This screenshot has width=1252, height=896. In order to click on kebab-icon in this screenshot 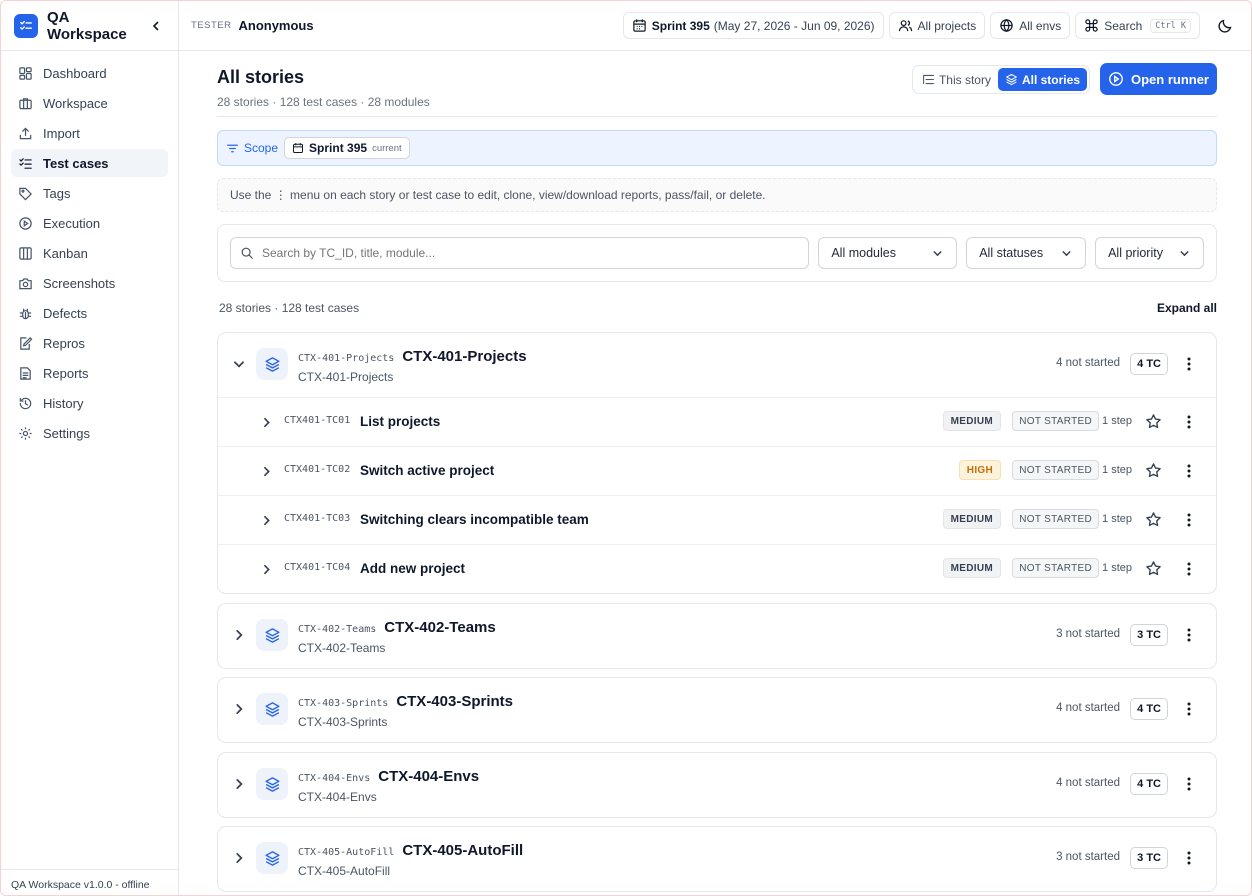, I will do `click(1189, 520)`.